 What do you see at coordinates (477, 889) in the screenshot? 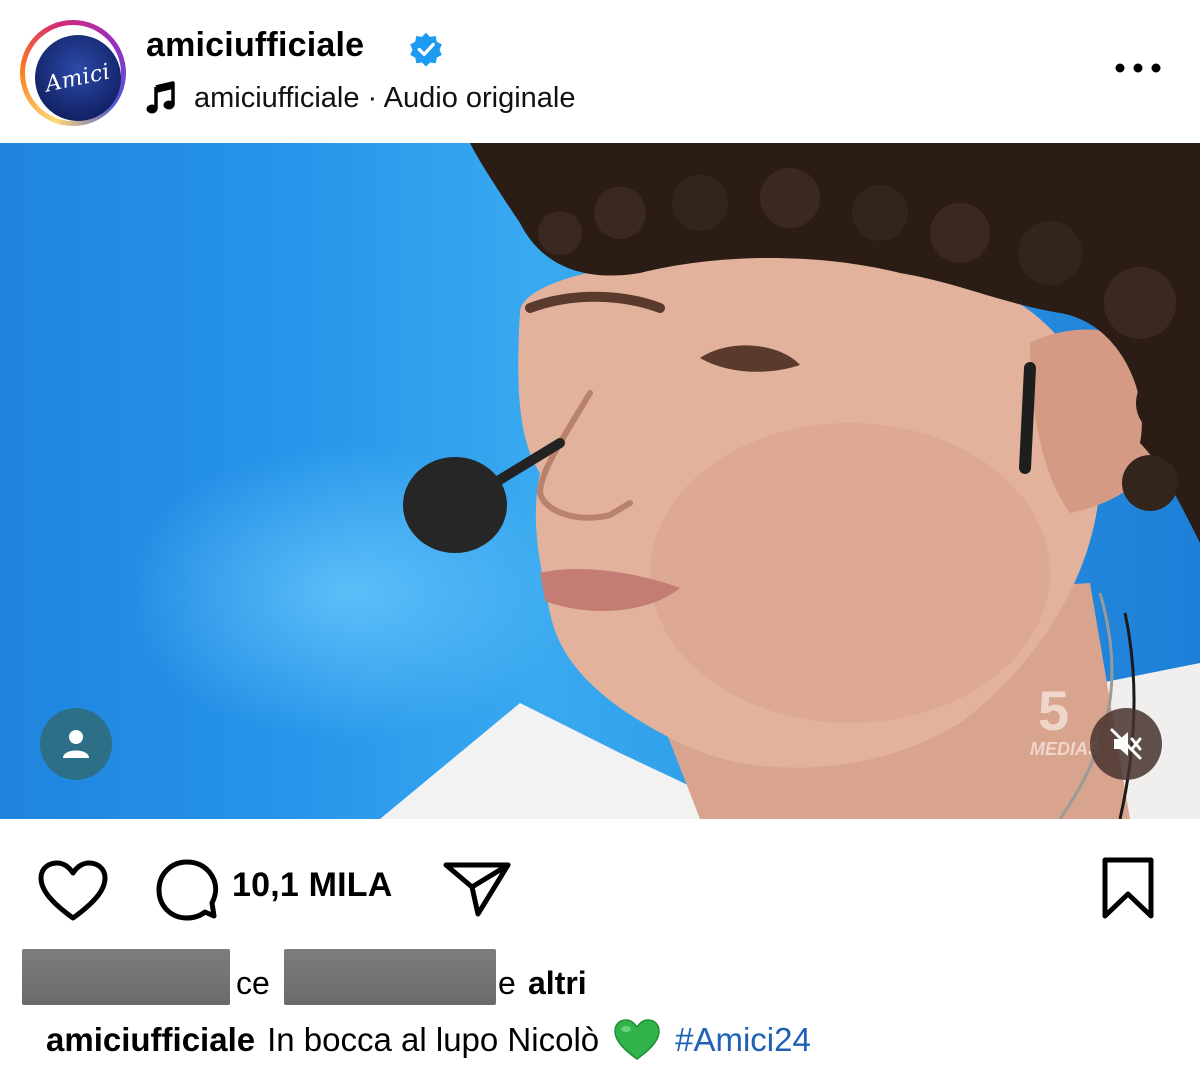
I see `paper-plane-icon` at bounding box center [477, 889].